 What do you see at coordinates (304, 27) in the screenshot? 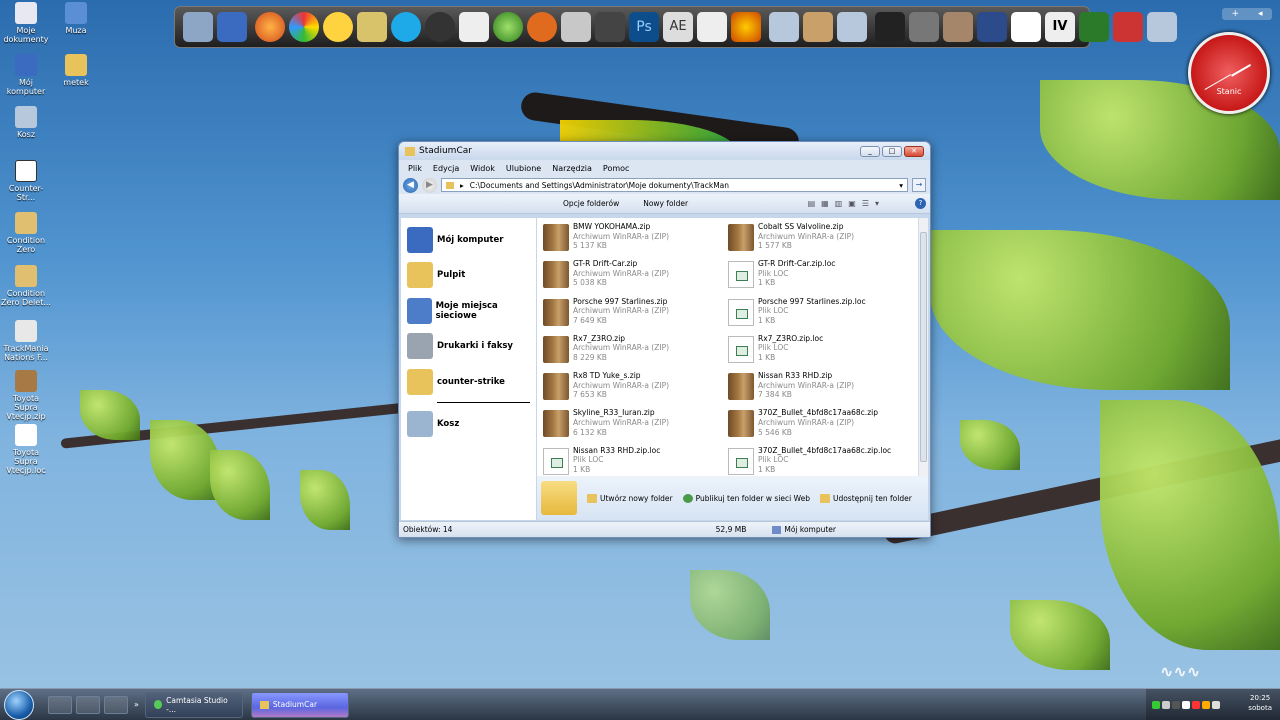
I see `picasa-icon` at bounding box center [304, 27].